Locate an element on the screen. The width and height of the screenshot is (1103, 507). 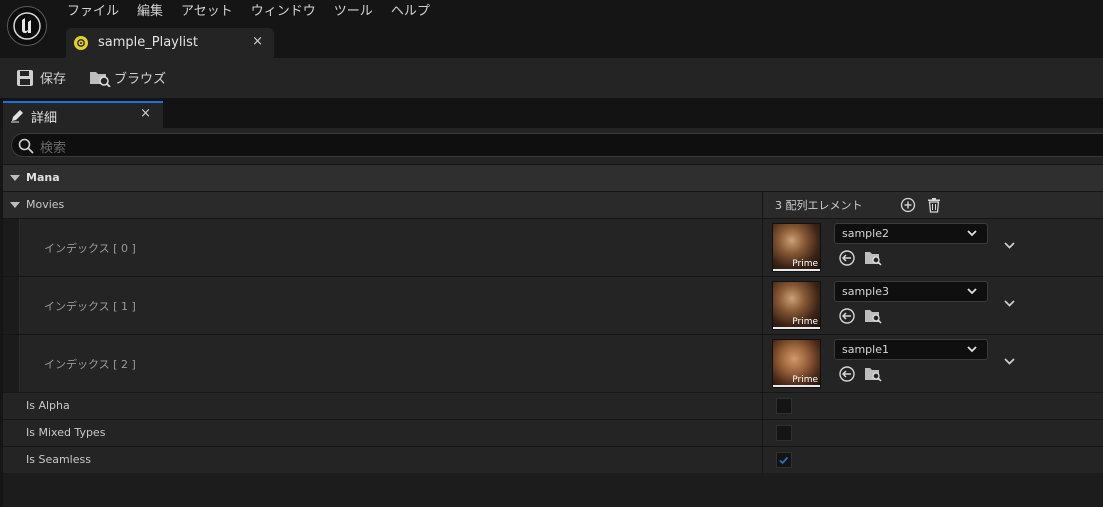
asset-picker-value: sample3 is located at coordinates (865, 291).